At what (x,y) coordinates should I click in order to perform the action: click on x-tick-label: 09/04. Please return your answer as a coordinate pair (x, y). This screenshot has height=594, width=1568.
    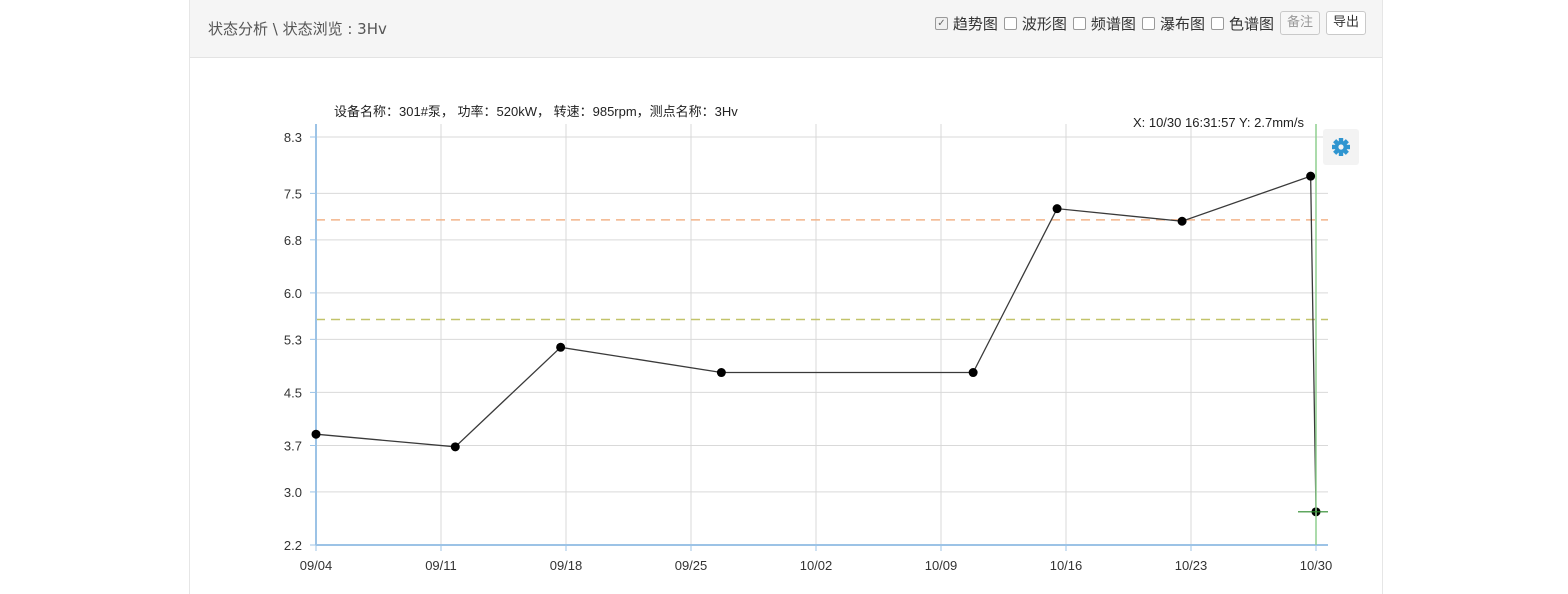
    Looking at the image, I should click on (316, 565).